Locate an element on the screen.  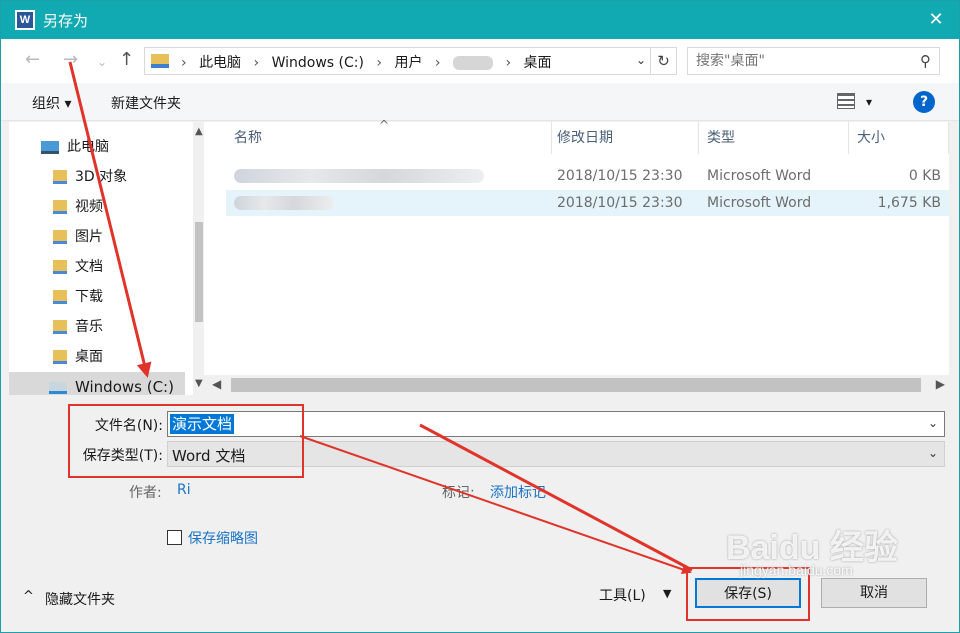
recent-locations-chevron-icon: ⌄ is located at coordinates (102, 62).